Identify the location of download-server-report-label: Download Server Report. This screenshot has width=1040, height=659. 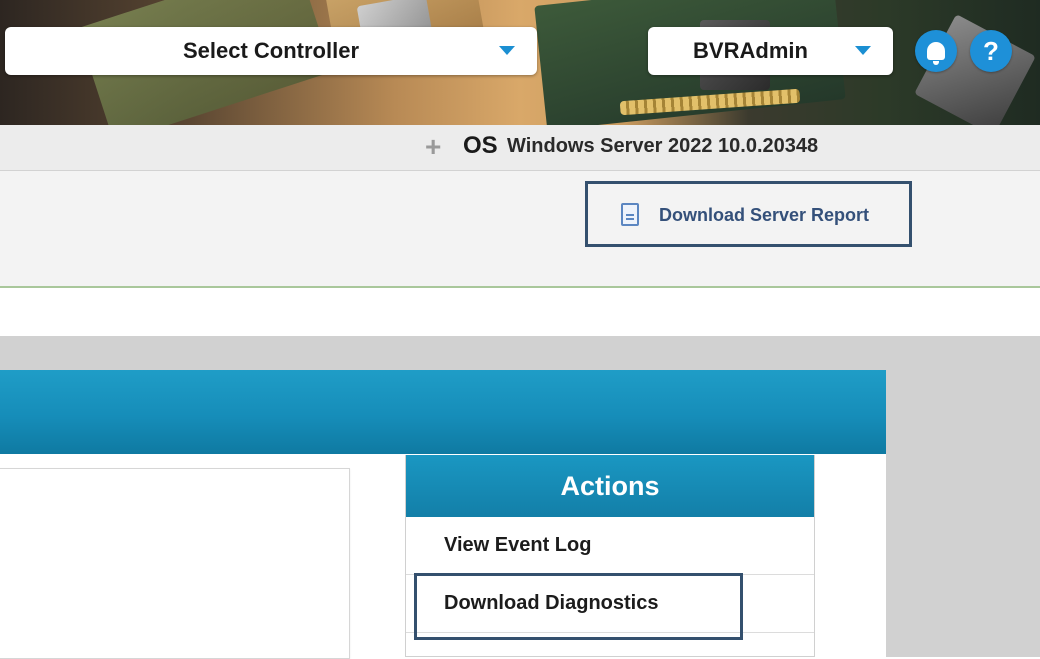
(764, 215).